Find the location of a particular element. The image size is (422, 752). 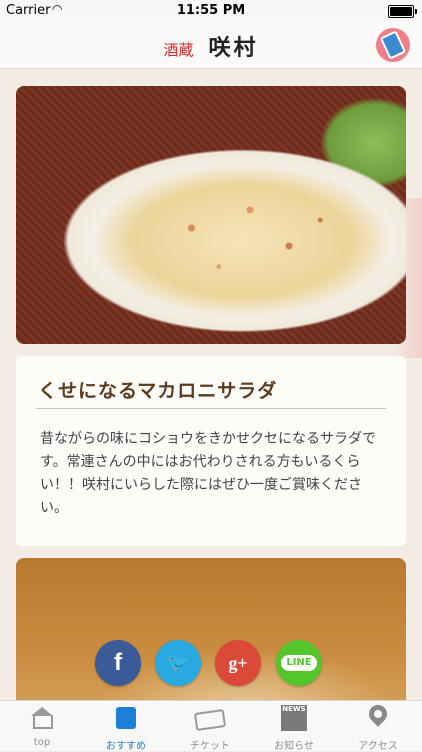

twitter-icon: 🐦 is located at coordinates (178, 662).